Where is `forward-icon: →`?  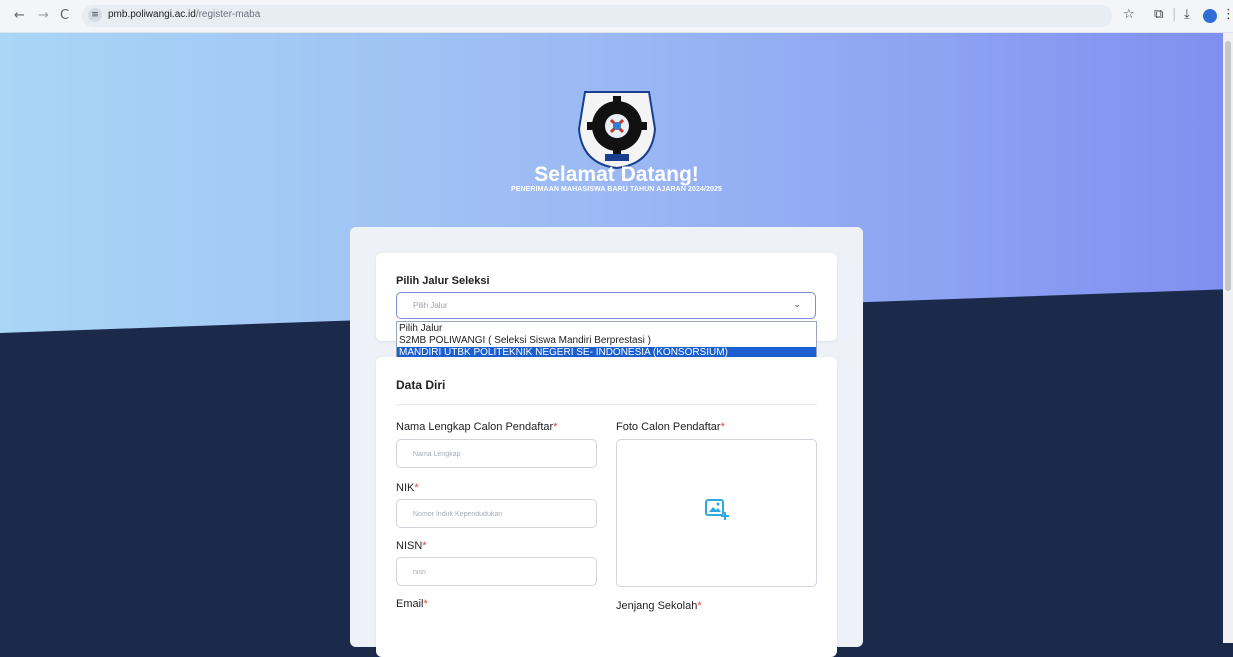
forward-icon: → is located at coordinates (43, 15).